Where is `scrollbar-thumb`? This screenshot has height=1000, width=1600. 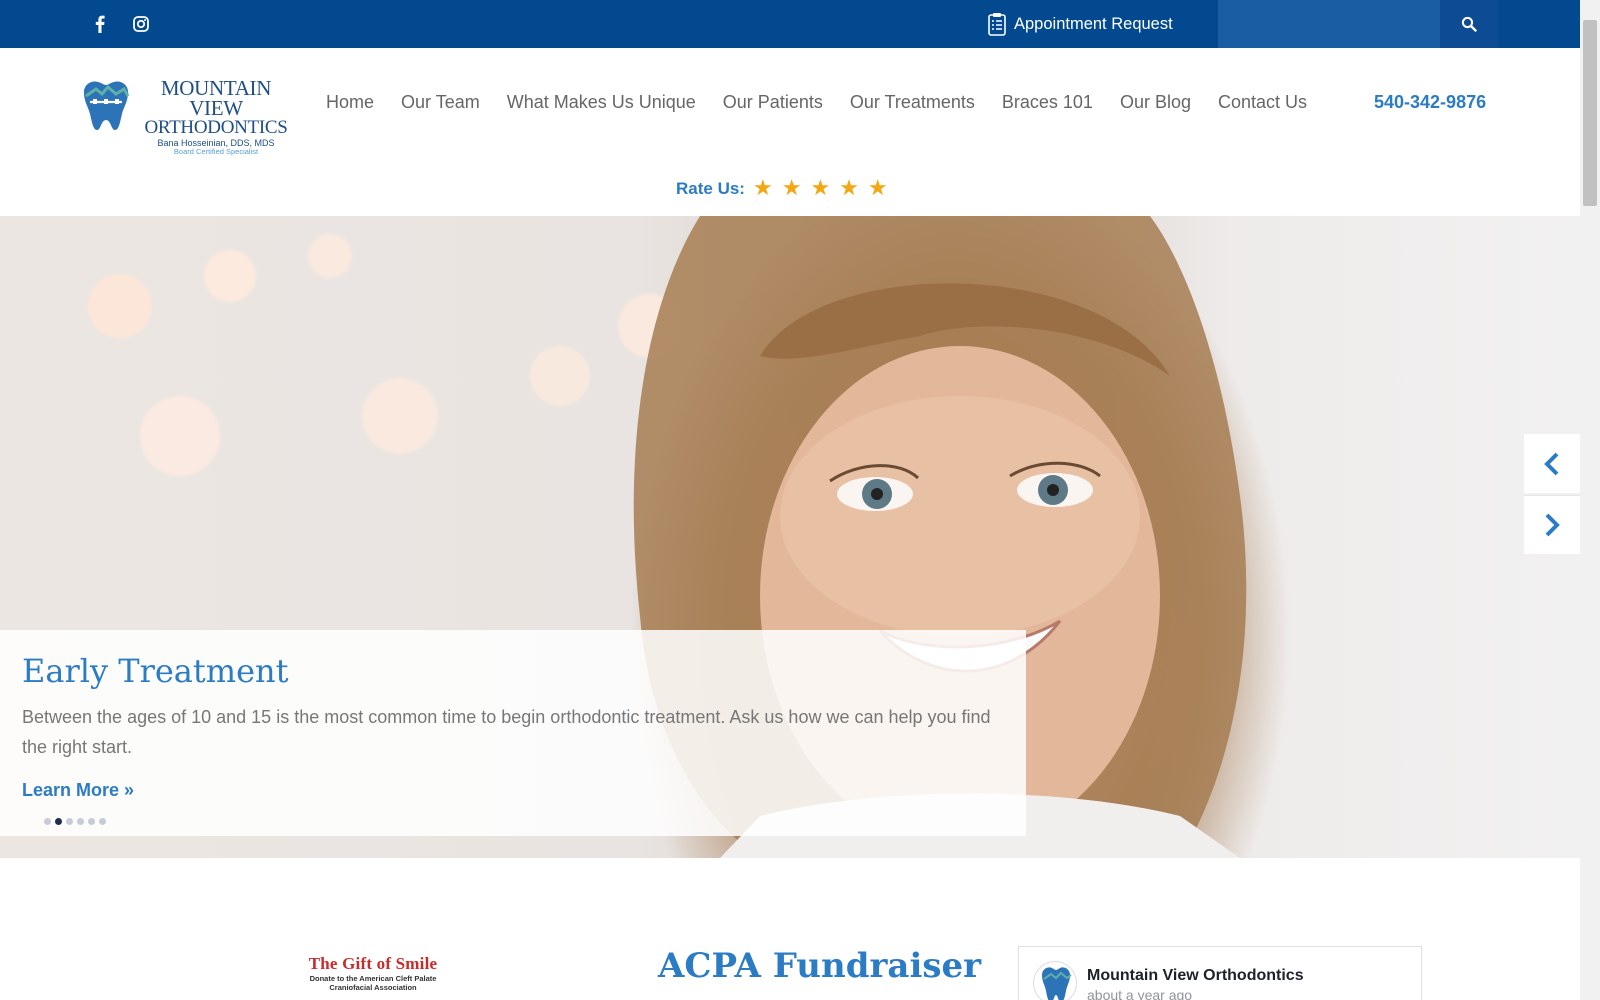
scrollbar-thumb is located at coordinates (1590, 113).